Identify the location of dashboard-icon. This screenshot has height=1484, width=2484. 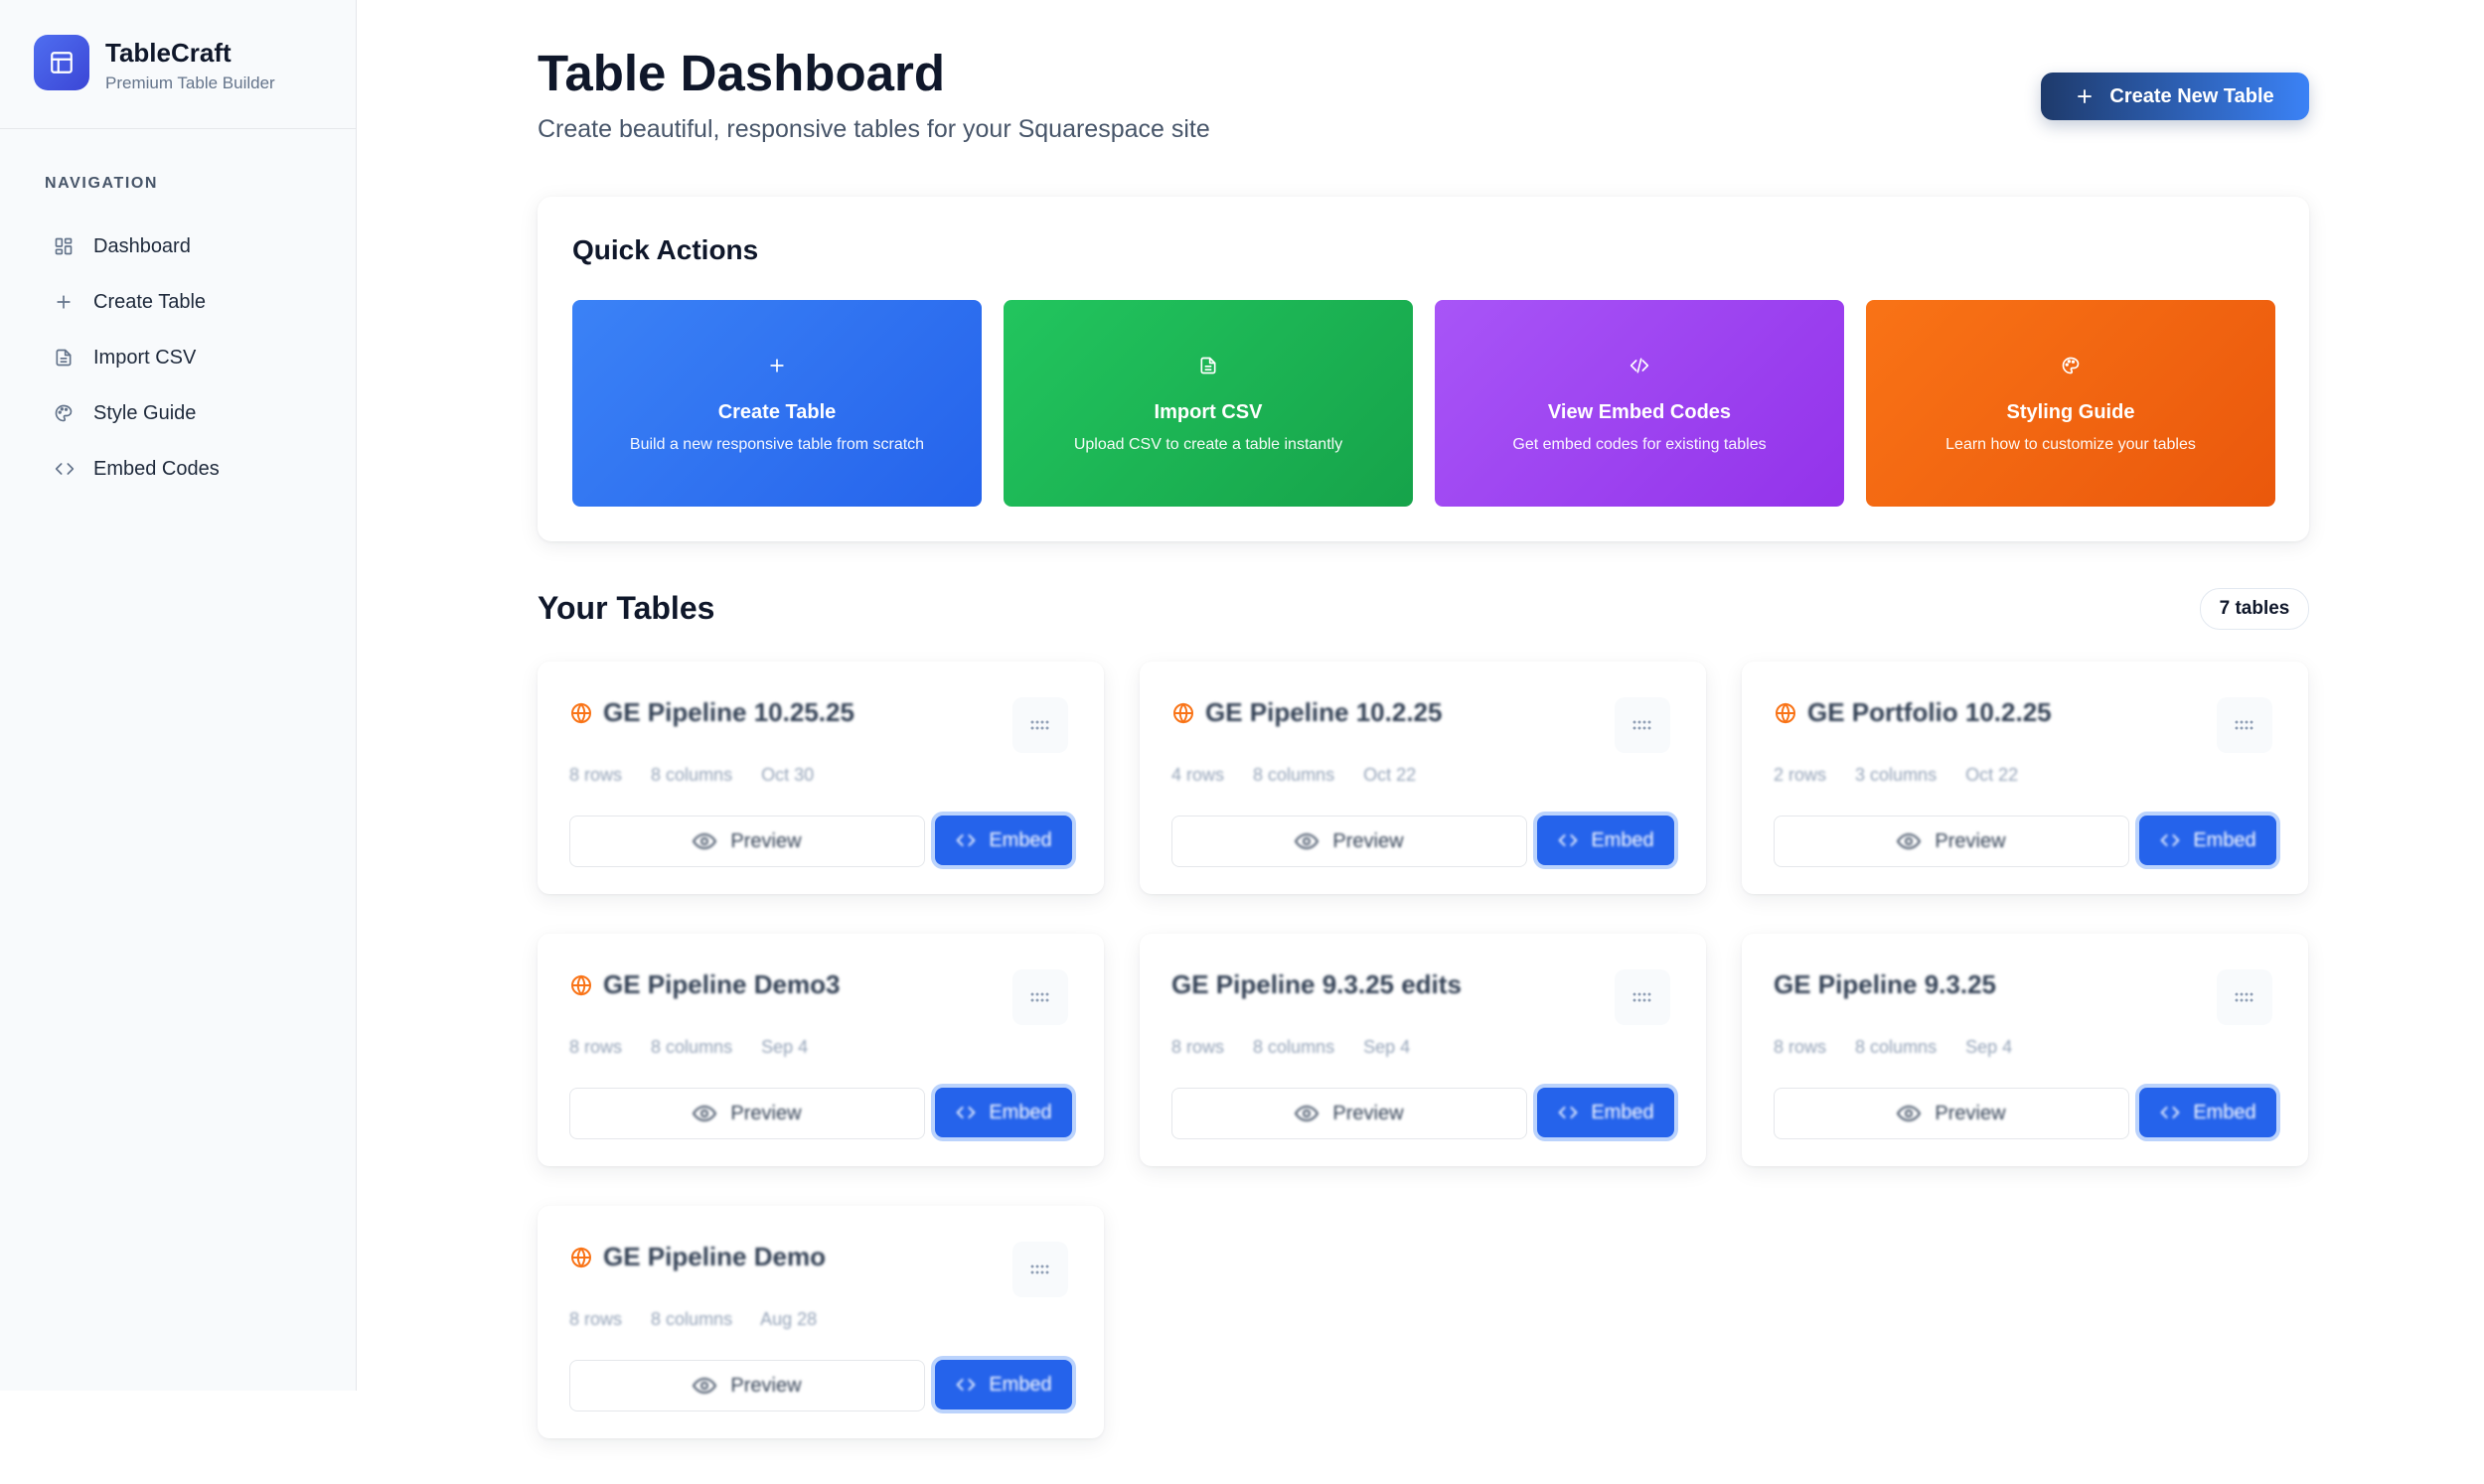
(69, 246).